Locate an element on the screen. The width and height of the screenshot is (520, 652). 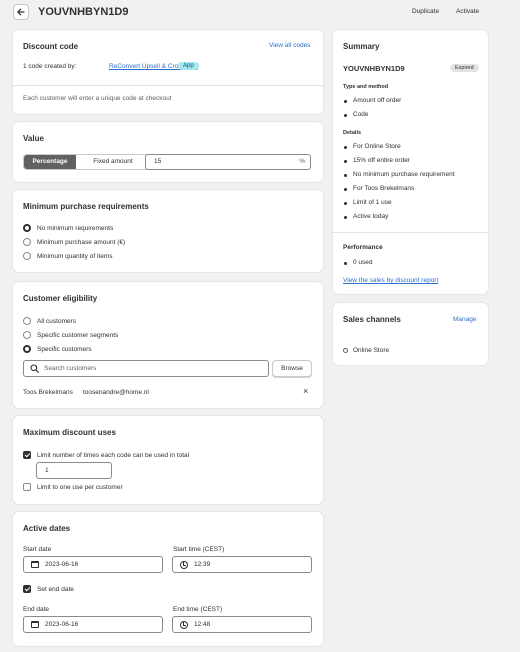
search-placeholder: Search customers is located at coordinates (70, 368).